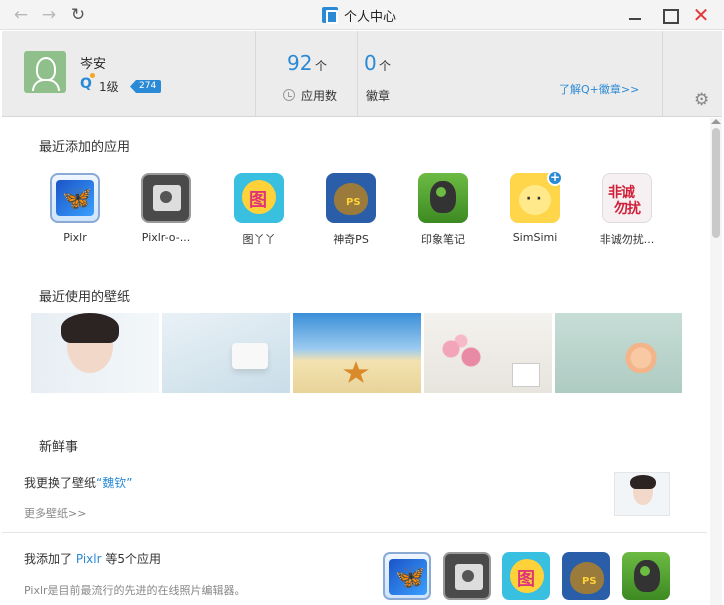  I want to click on added-suffix: 等5个应用, so click(133, 559).